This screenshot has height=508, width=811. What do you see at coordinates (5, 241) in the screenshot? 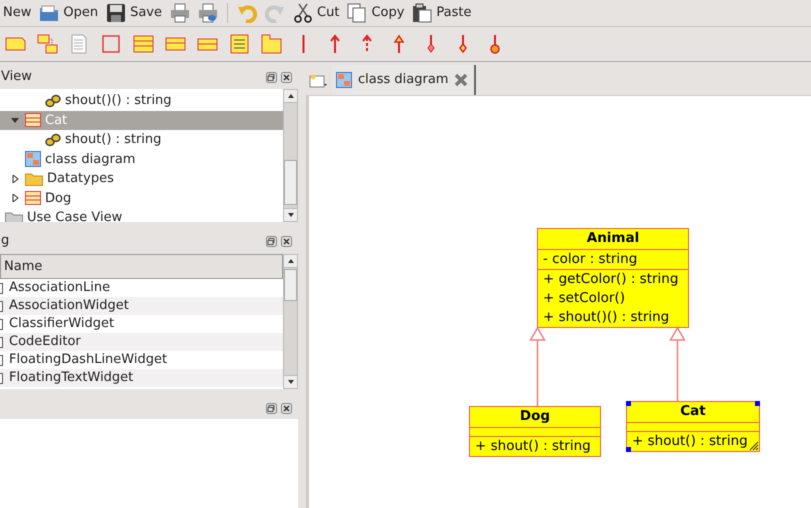
I see `dock-title: g` at bounding box center [5, 241].